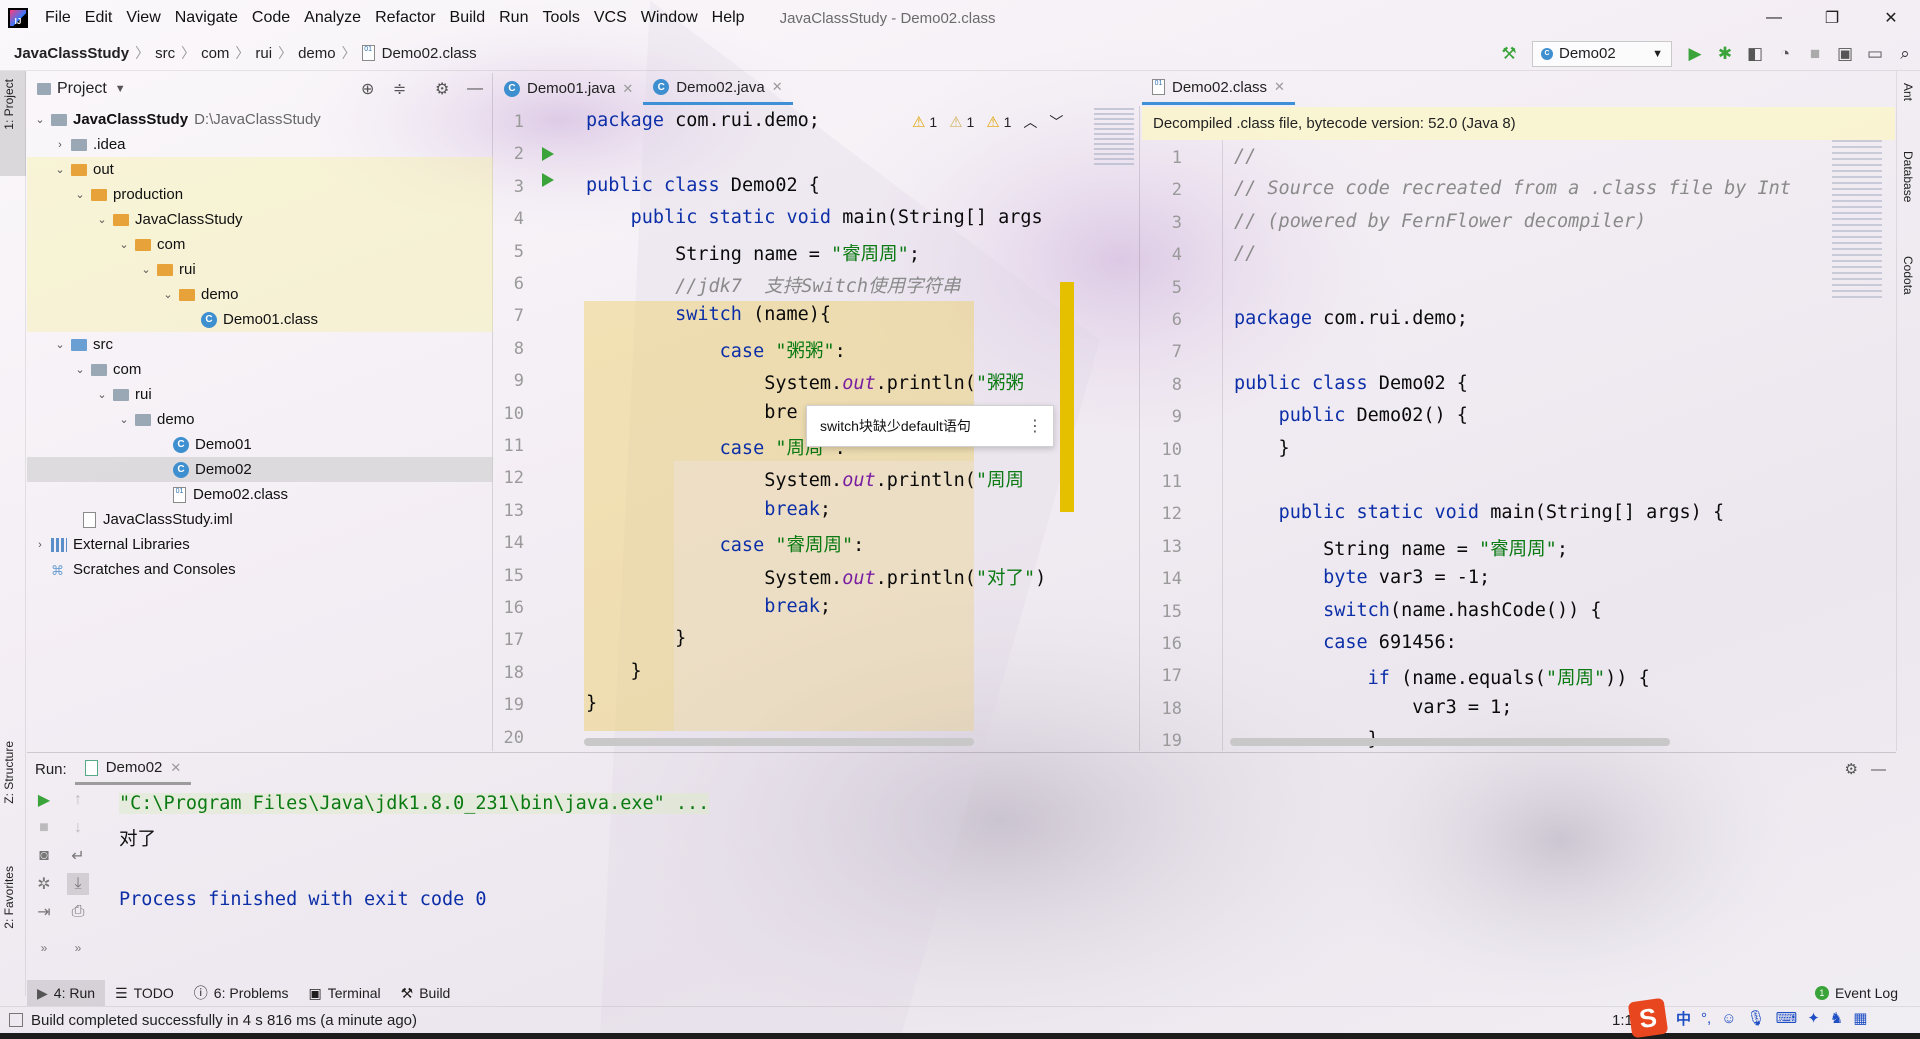  I want to click on search-icon: ⌕, so click(1905, 54).